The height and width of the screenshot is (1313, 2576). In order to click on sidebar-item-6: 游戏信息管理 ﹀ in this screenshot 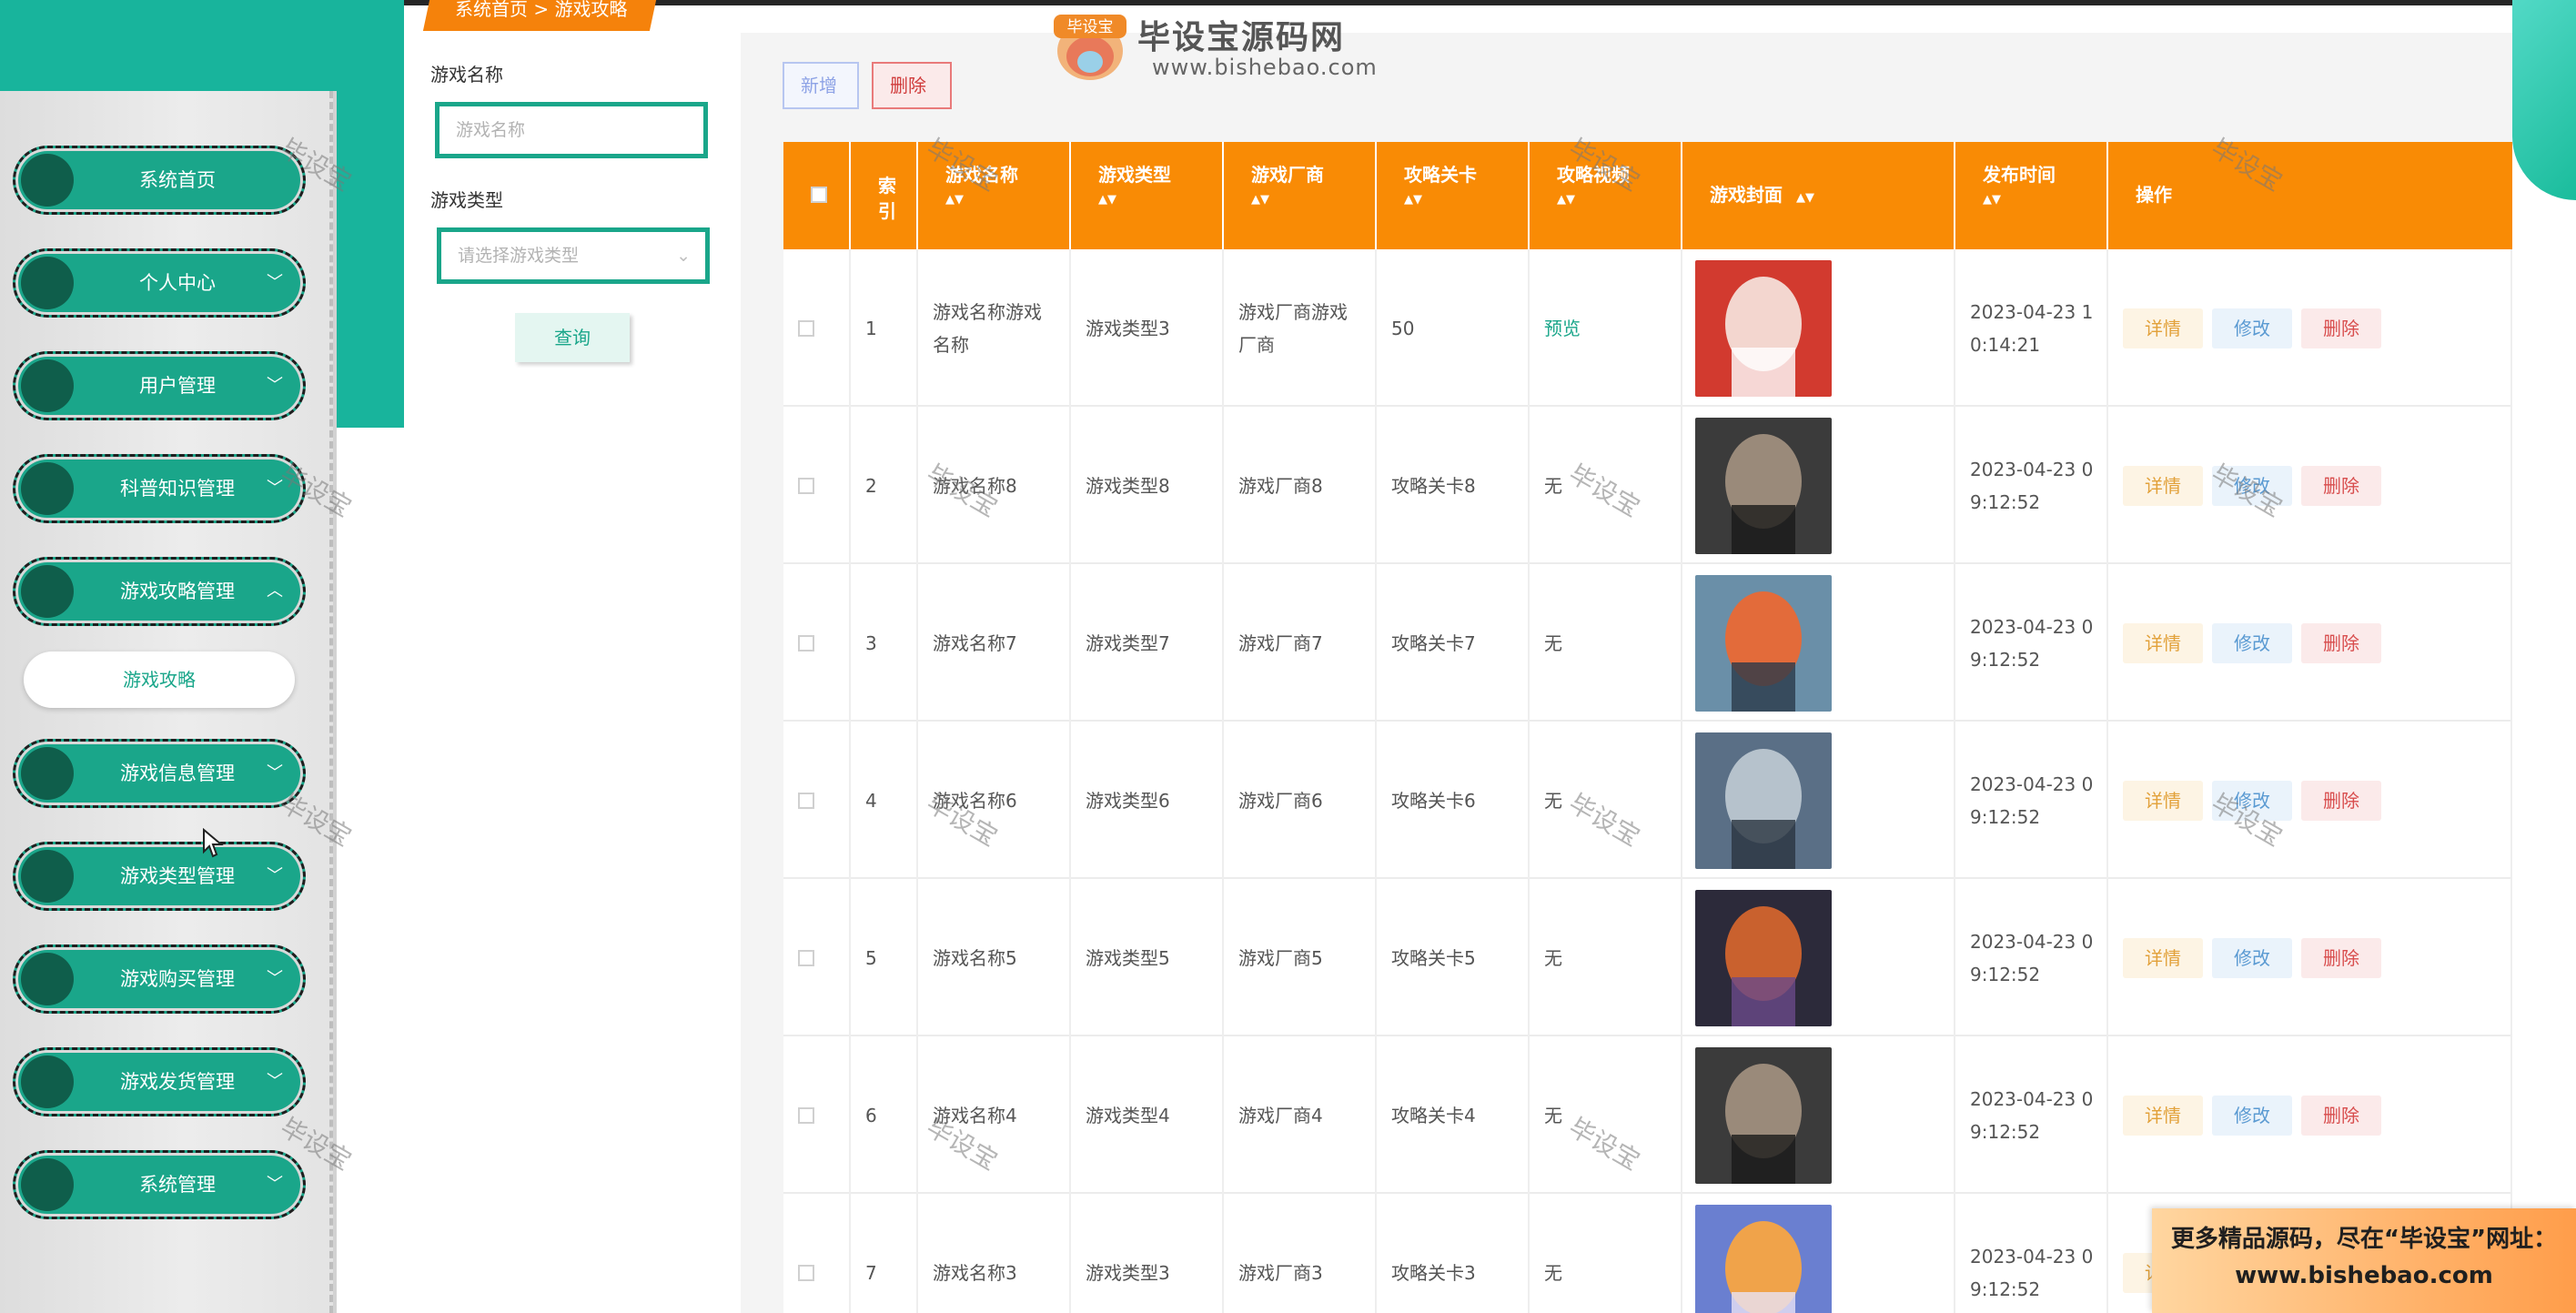, I will do `click(159, 774)`.